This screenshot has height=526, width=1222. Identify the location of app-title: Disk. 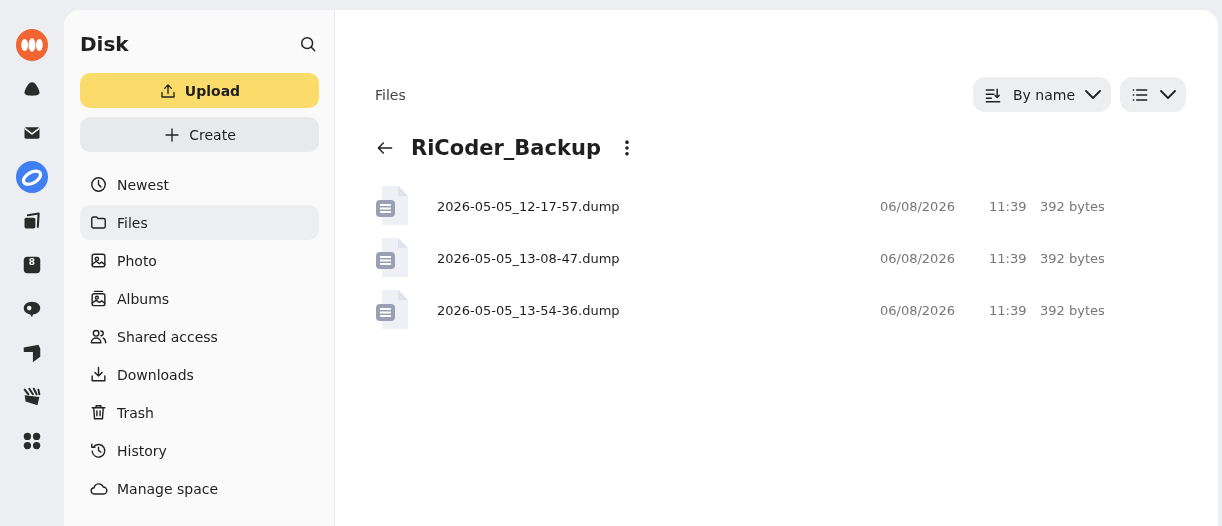
(104, 44).